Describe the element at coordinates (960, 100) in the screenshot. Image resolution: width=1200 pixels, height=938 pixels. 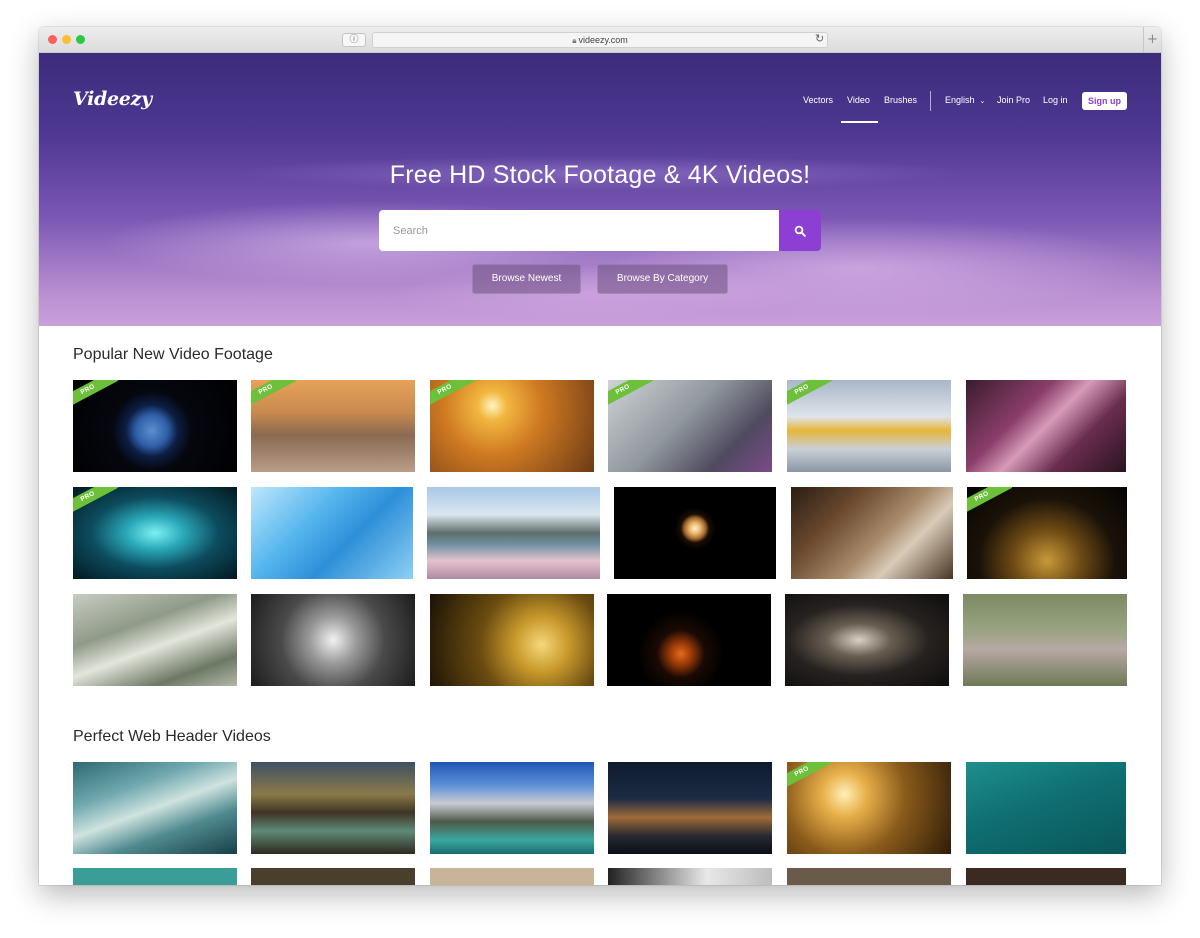
I see `language-label: English` at that location.